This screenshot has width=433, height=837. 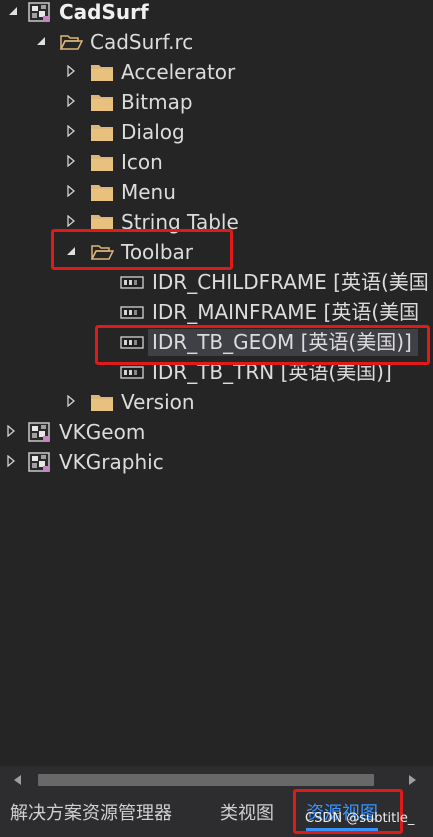 I want to click on scrollbar-thumb, so click(x=206, y=780).